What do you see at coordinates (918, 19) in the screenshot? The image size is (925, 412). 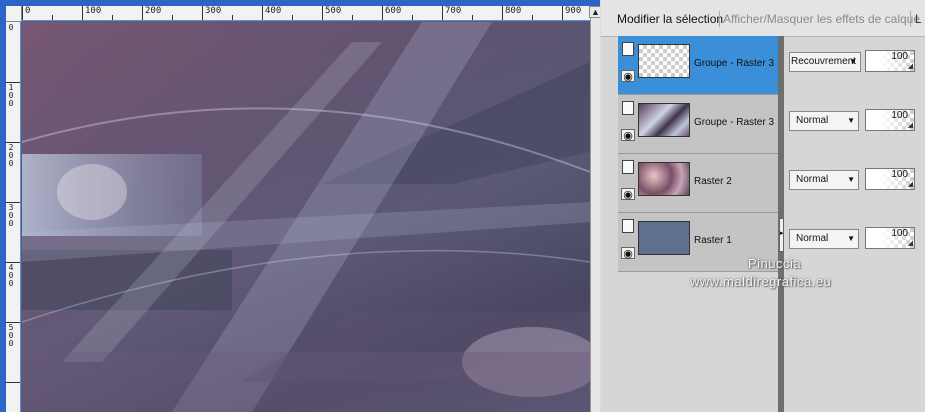 I see `tab-truncated: L` at bounding box center [918, 19].